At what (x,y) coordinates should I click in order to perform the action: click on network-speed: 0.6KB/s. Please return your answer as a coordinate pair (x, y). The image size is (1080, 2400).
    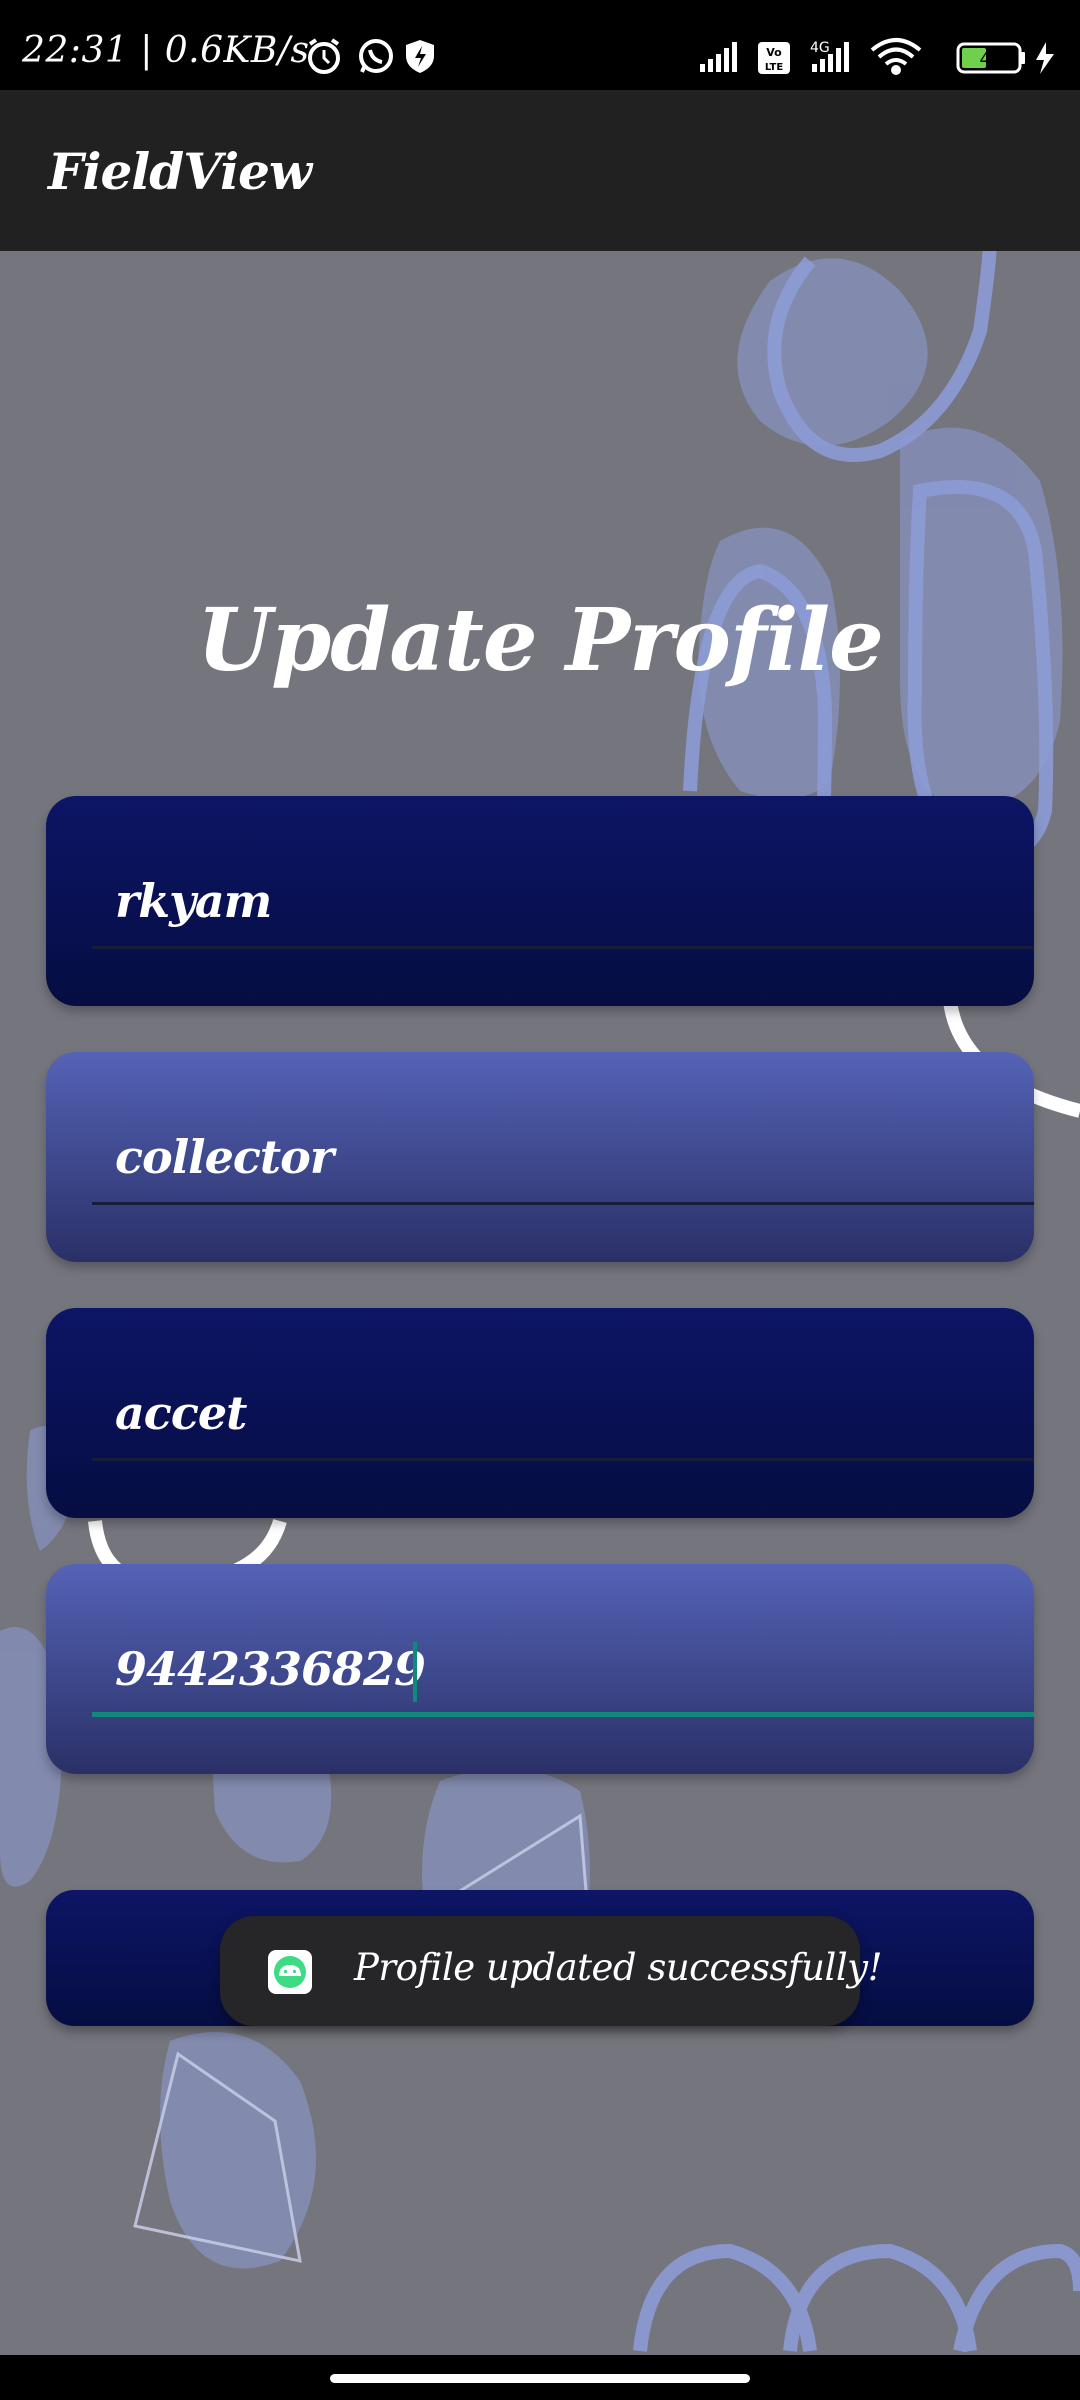
    Looking at the image, I should click on (237, 50).